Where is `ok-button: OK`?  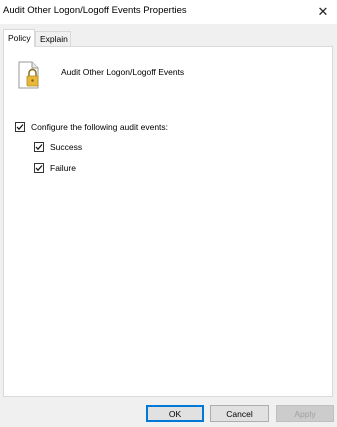 ok-button: OK is located at coordinates (175, 413).